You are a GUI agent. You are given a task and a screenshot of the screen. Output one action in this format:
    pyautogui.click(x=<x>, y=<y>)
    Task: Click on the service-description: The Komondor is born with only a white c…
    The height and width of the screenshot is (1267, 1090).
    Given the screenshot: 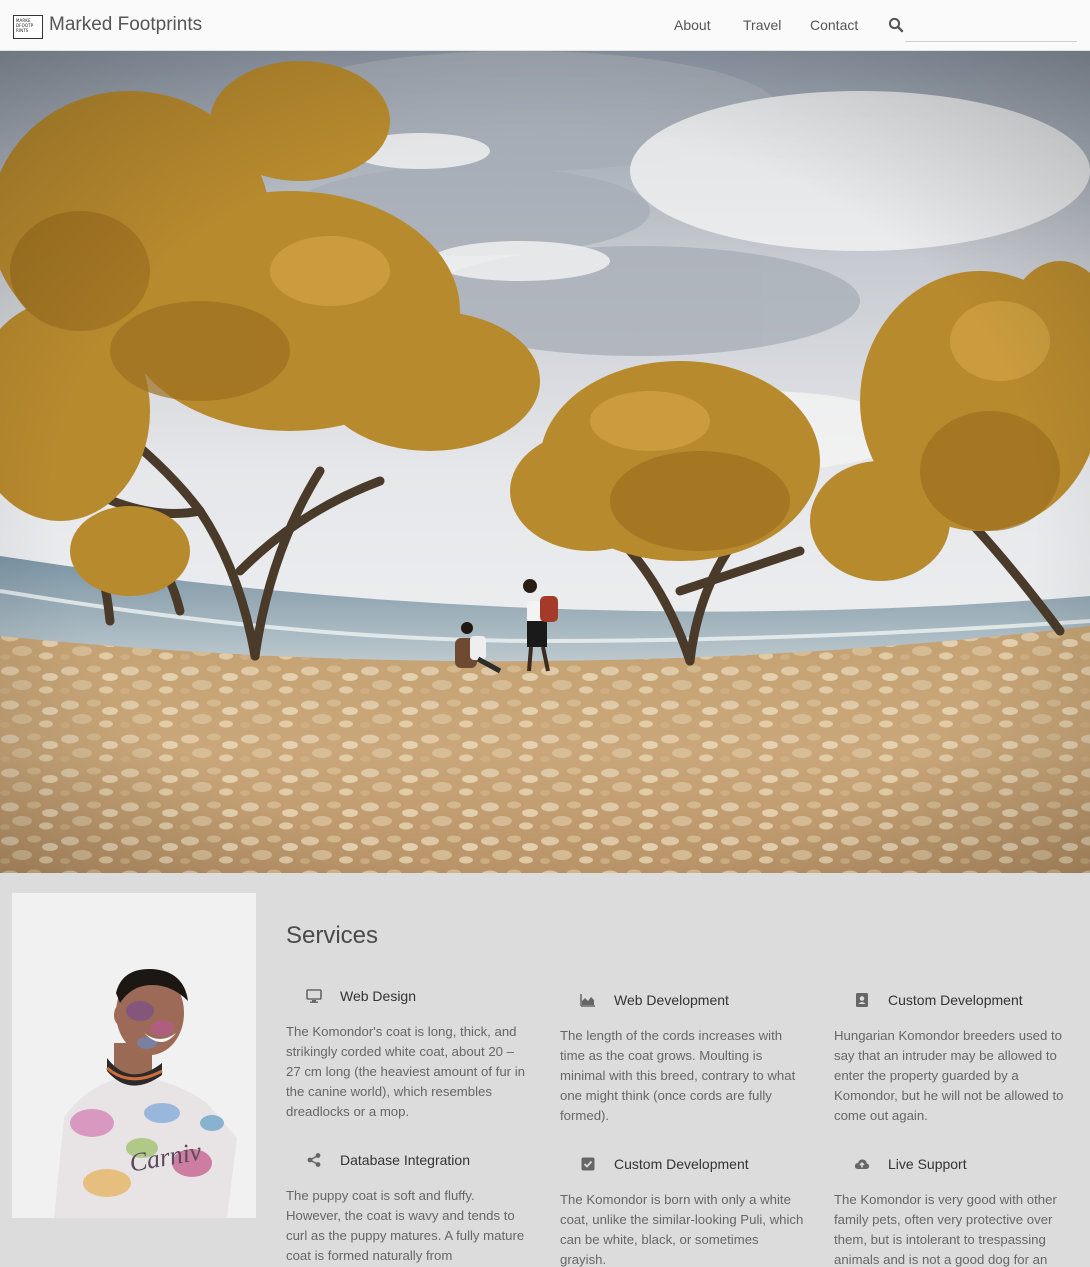 What is the action you would take?
    pyautogui.click(x=682, y=1229)
    